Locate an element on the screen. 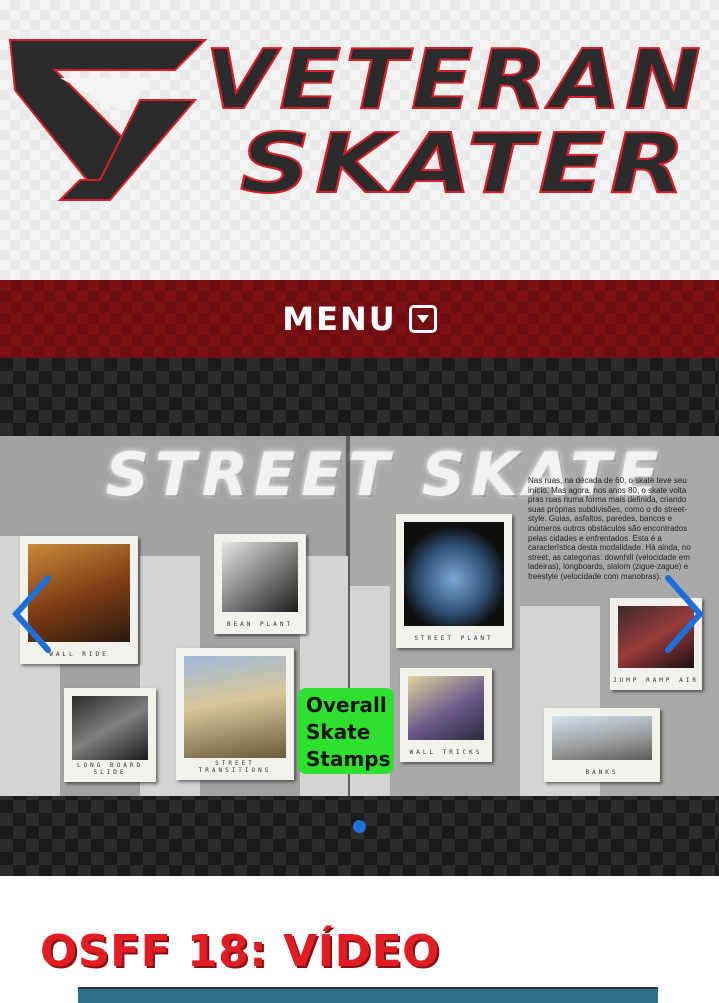 The width and height of the screenshot is (719, 1003). logo-text-veteran: VETERAN is located at coordinates (455, 80).